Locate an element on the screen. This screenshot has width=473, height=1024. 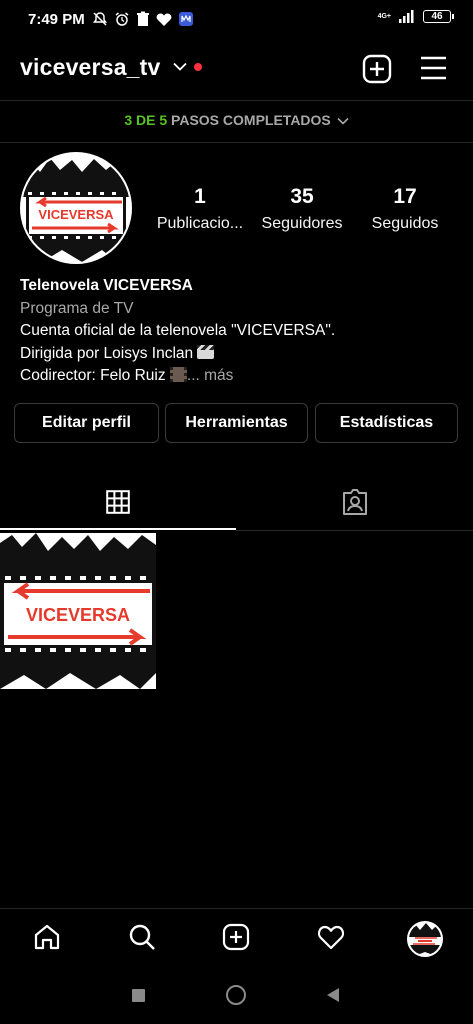
status-bar: 7:49 PM 4G+ 46 is located at coordinates (236, 20).